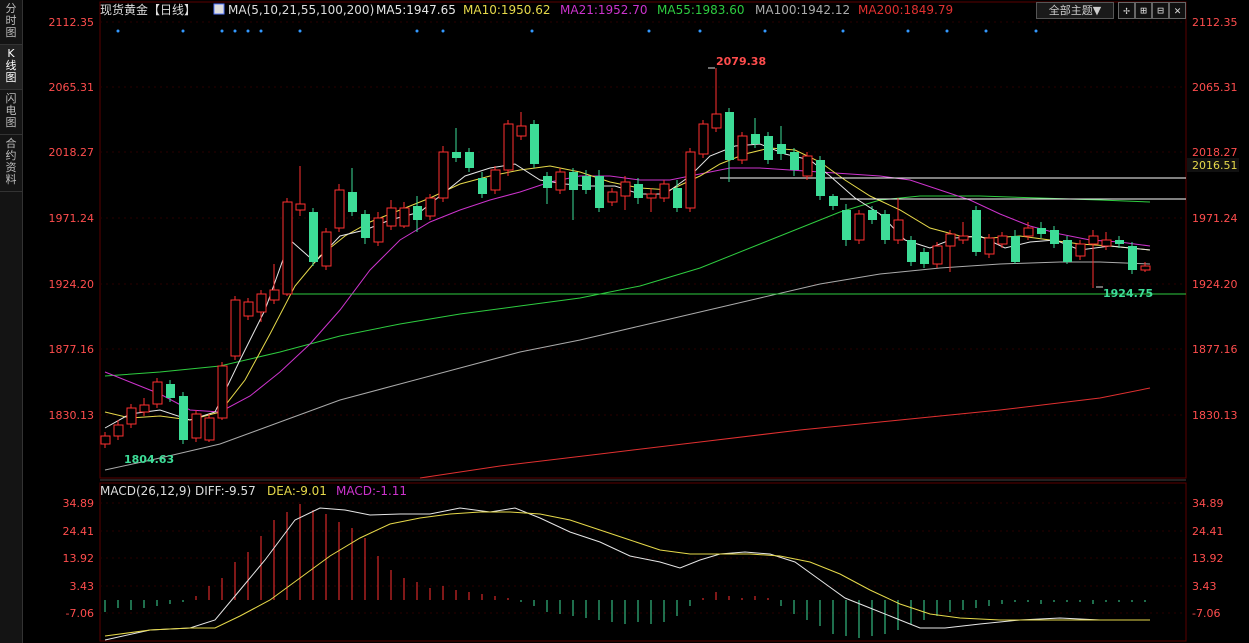 This screenshot has width=1249, height=643. Describe the element at coordinates (1177, 10) in the screenshot. I see `close-icon: ✕` at that location.